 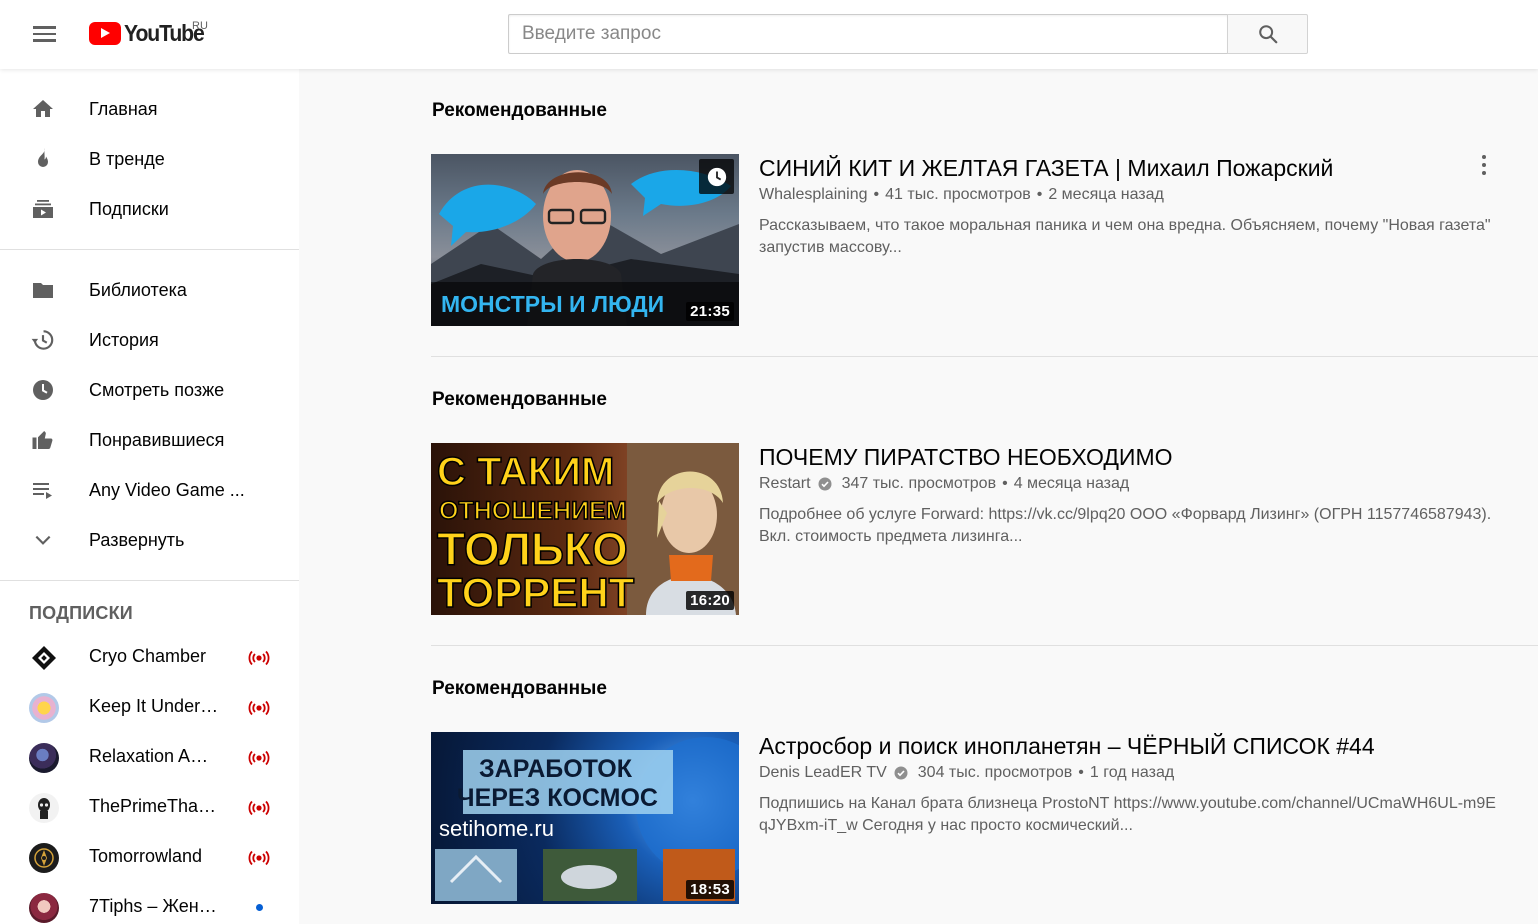 I want to click on history-icon, so click(x=43, y=340).